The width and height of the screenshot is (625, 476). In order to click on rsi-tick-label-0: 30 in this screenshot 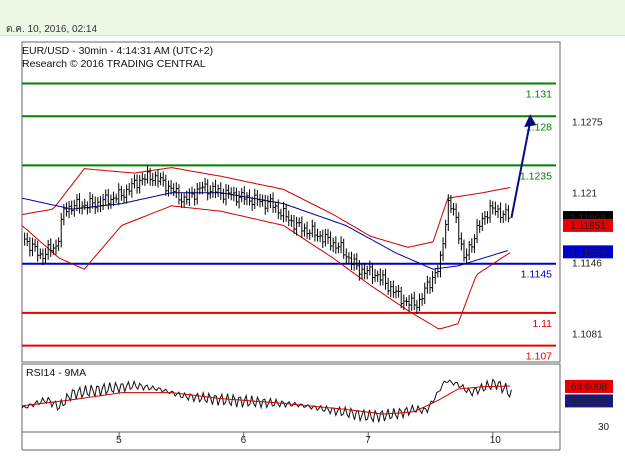, I will do `click(604, 427)`.